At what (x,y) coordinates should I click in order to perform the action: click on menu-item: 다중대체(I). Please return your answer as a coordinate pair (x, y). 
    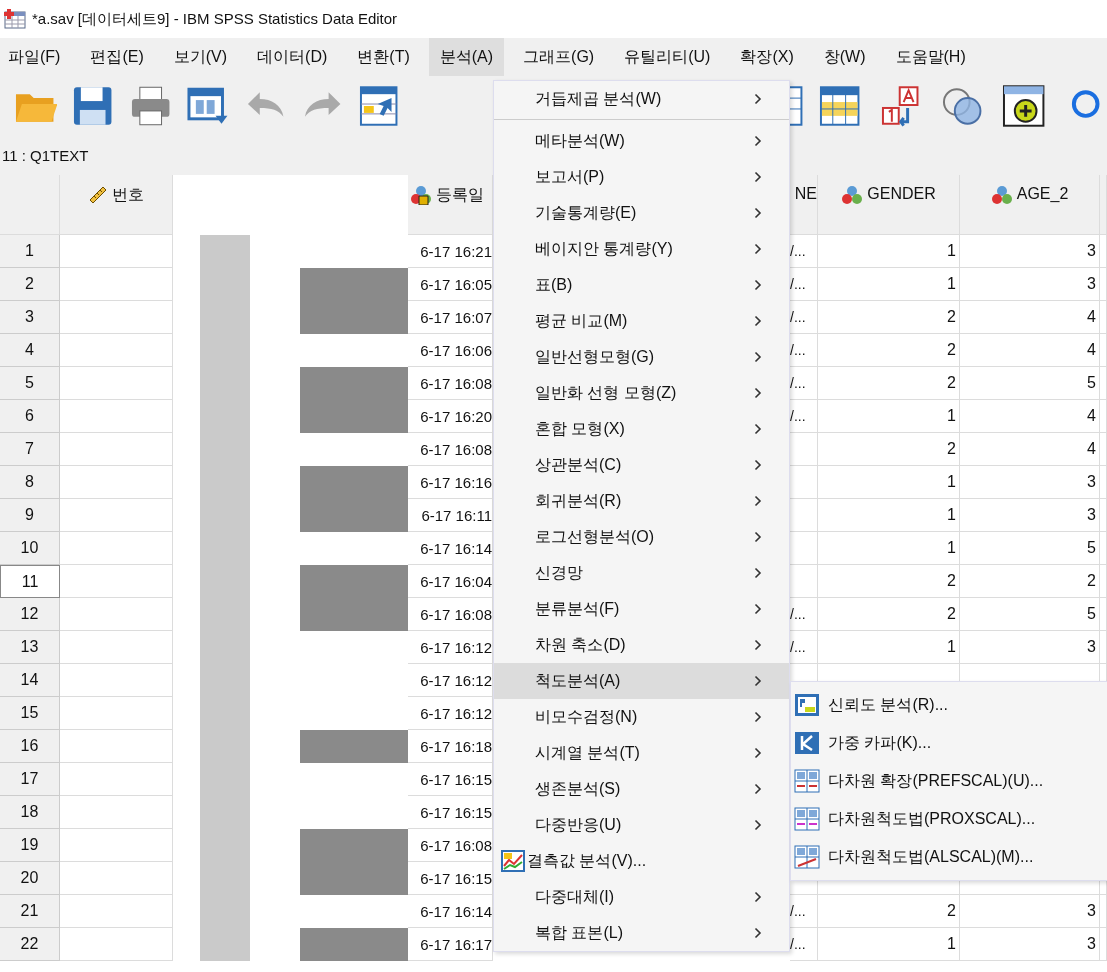
    Looking at the image, I should click on (641, 897).